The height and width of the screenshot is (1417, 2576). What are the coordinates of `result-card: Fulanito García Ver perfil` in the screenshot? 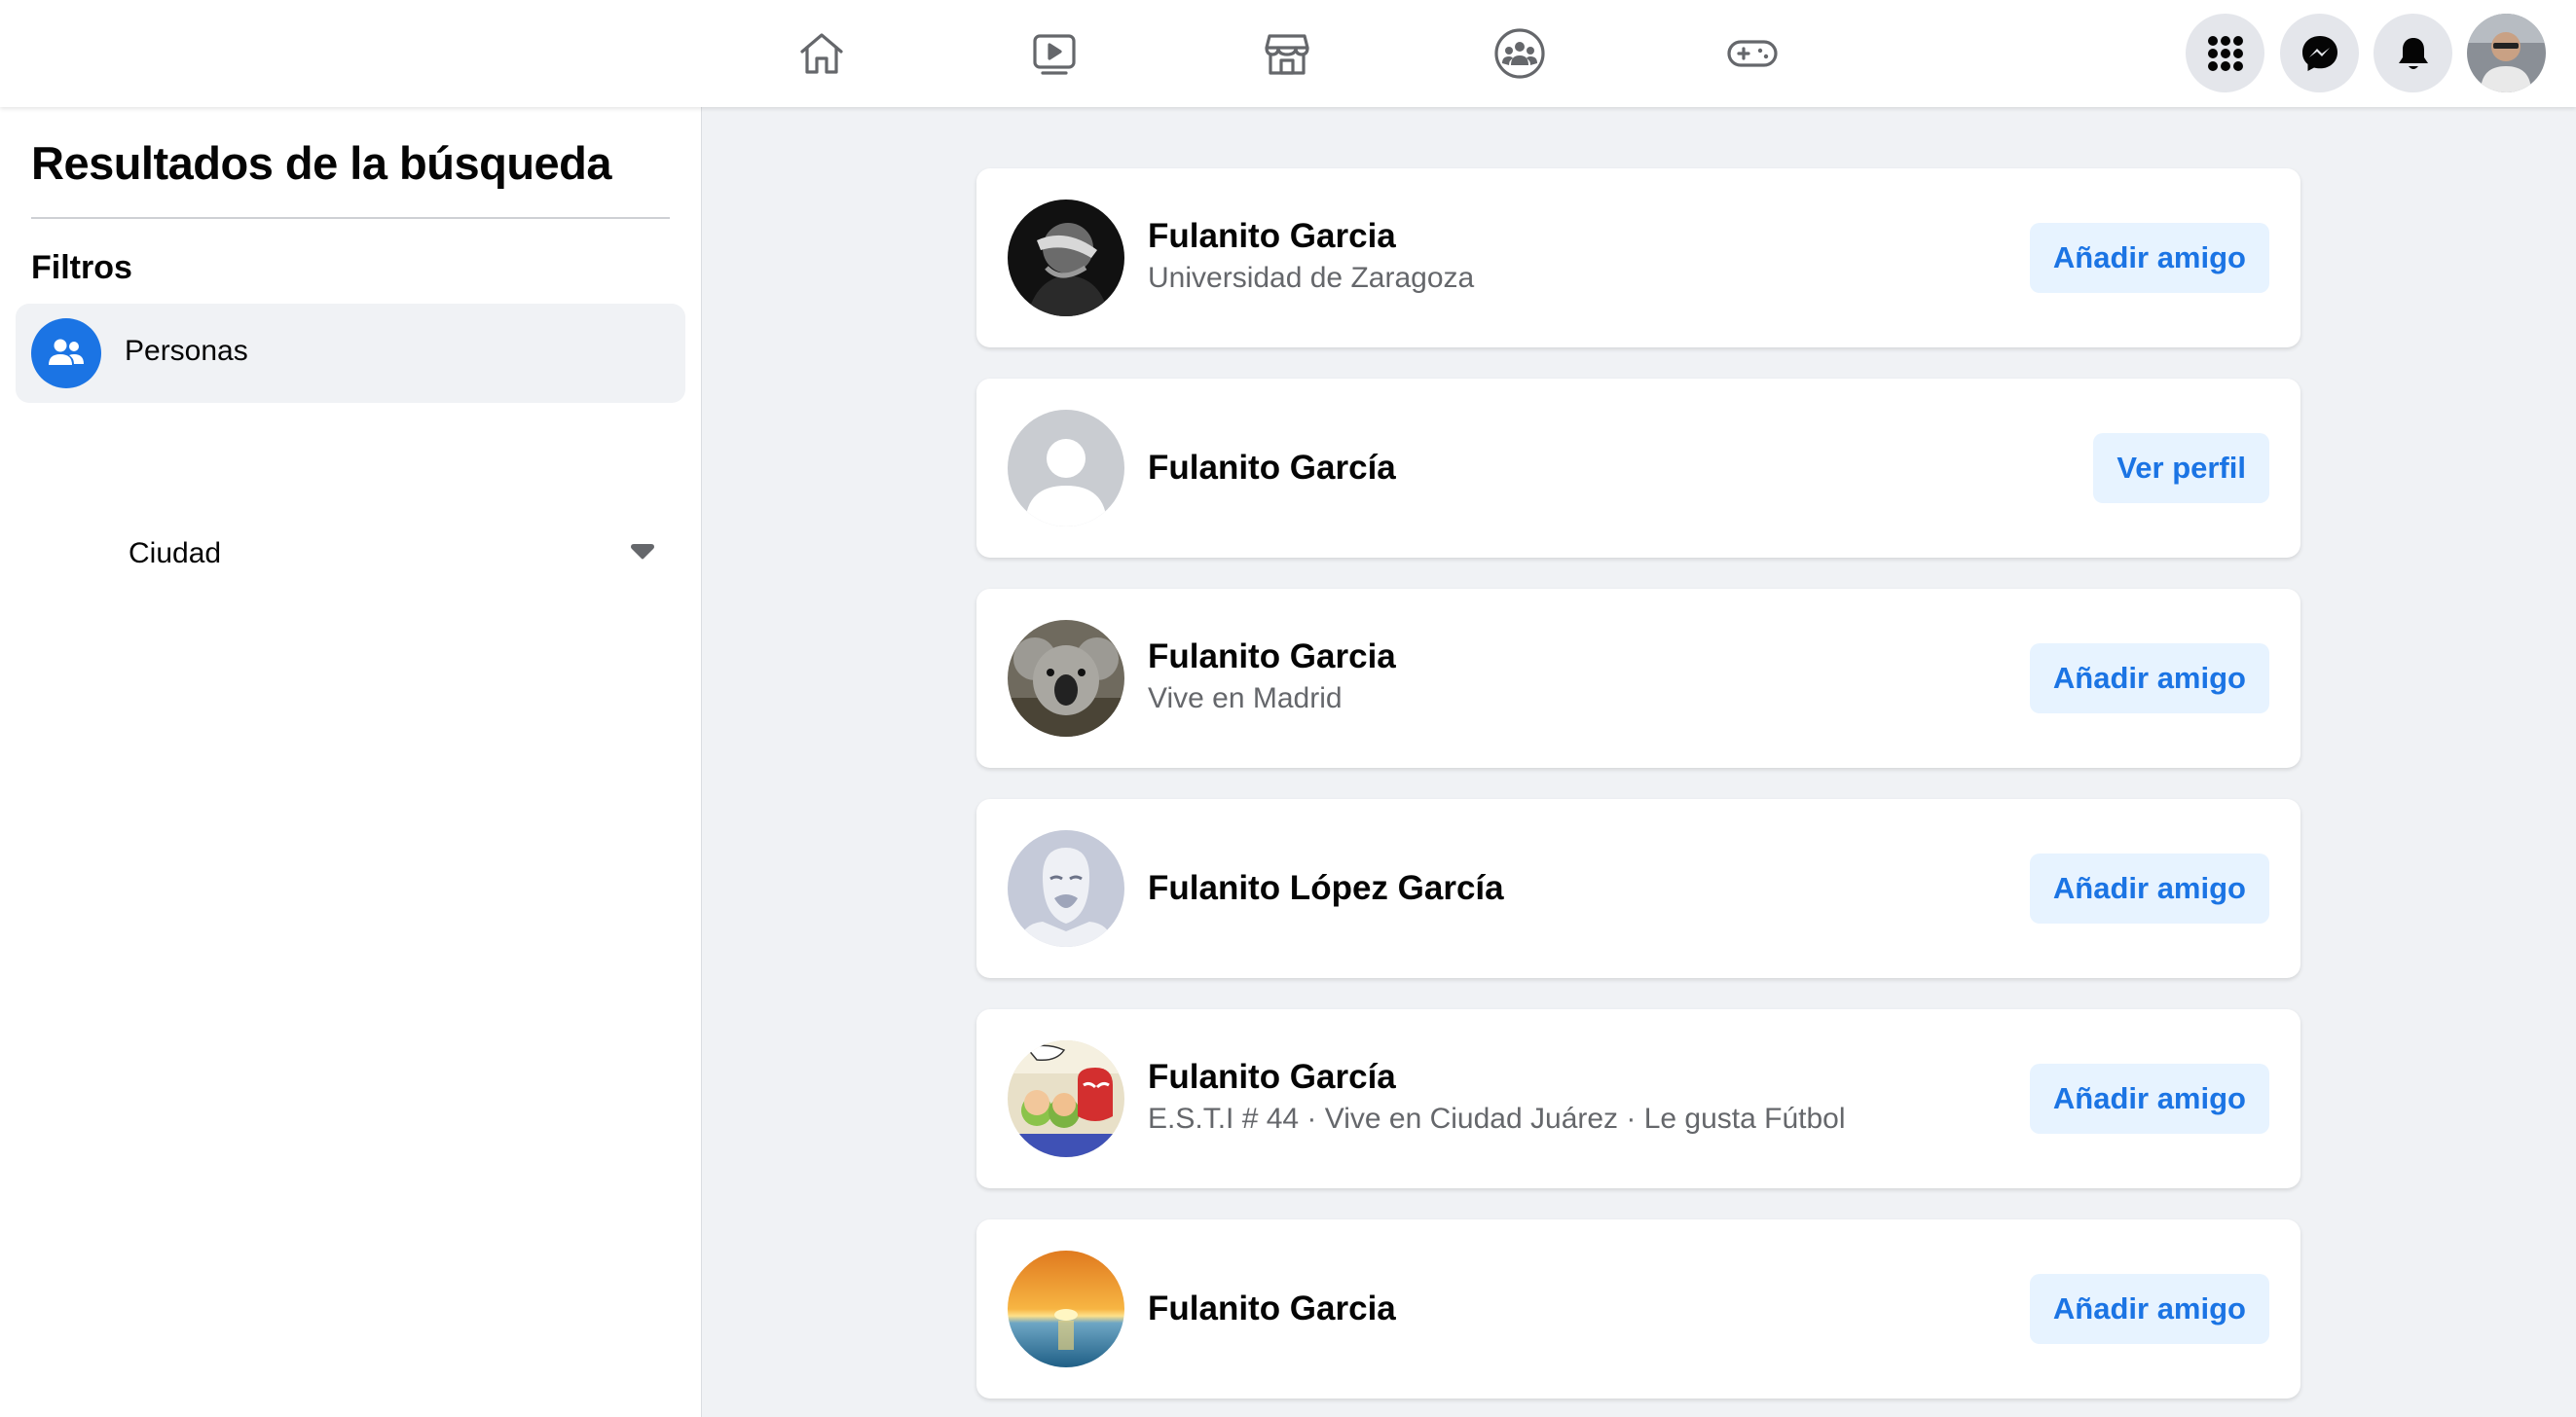 It's located at (1638, 468).